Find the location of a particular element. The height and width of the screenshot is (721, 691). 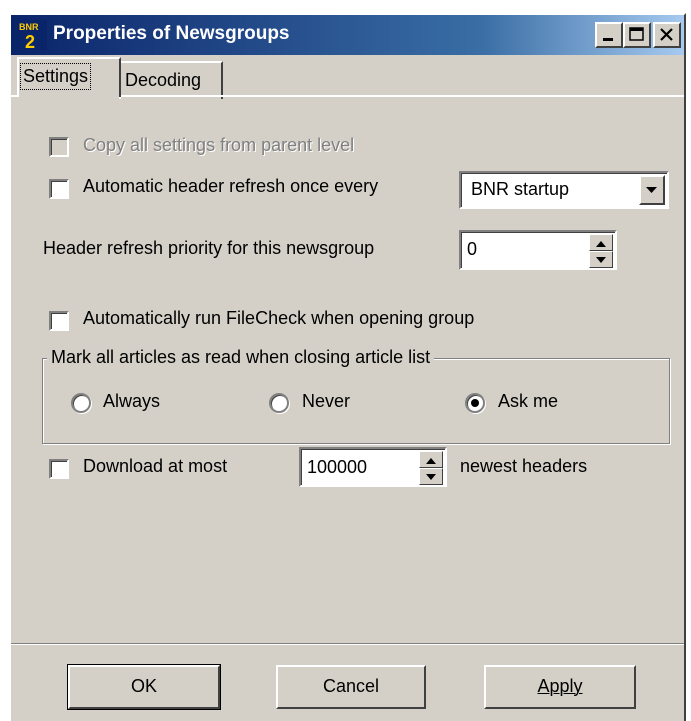

ok-button-label: OK is located at coordinates (143, 686).